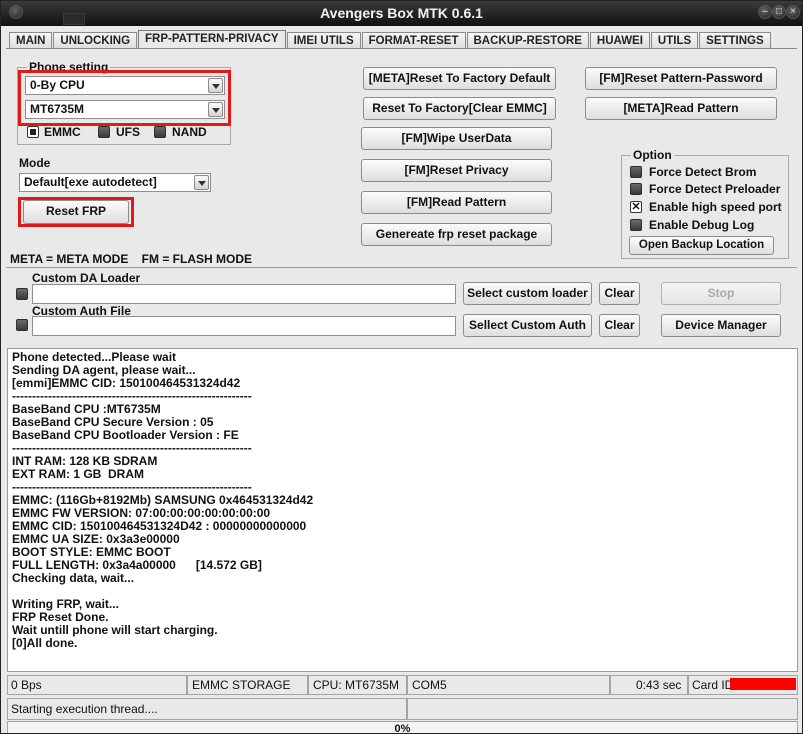 The image size is (803, 734). What do you see at coordinates (62, 132) in the screenshot?
I see `emmc-label: EMMC` at bounding box center [62, 132].